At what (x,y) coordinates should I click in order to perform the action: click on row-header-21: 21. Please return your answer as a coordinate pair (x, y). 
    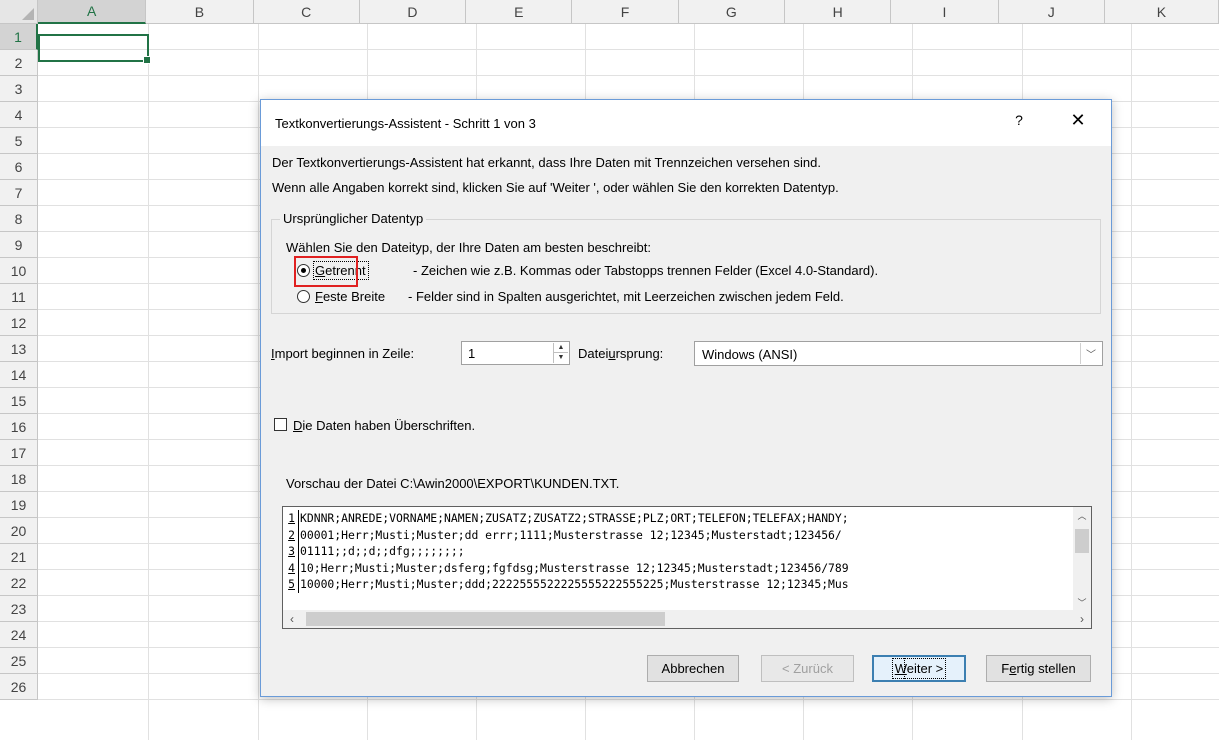
    Looking at the image, I should click on (19, 557).